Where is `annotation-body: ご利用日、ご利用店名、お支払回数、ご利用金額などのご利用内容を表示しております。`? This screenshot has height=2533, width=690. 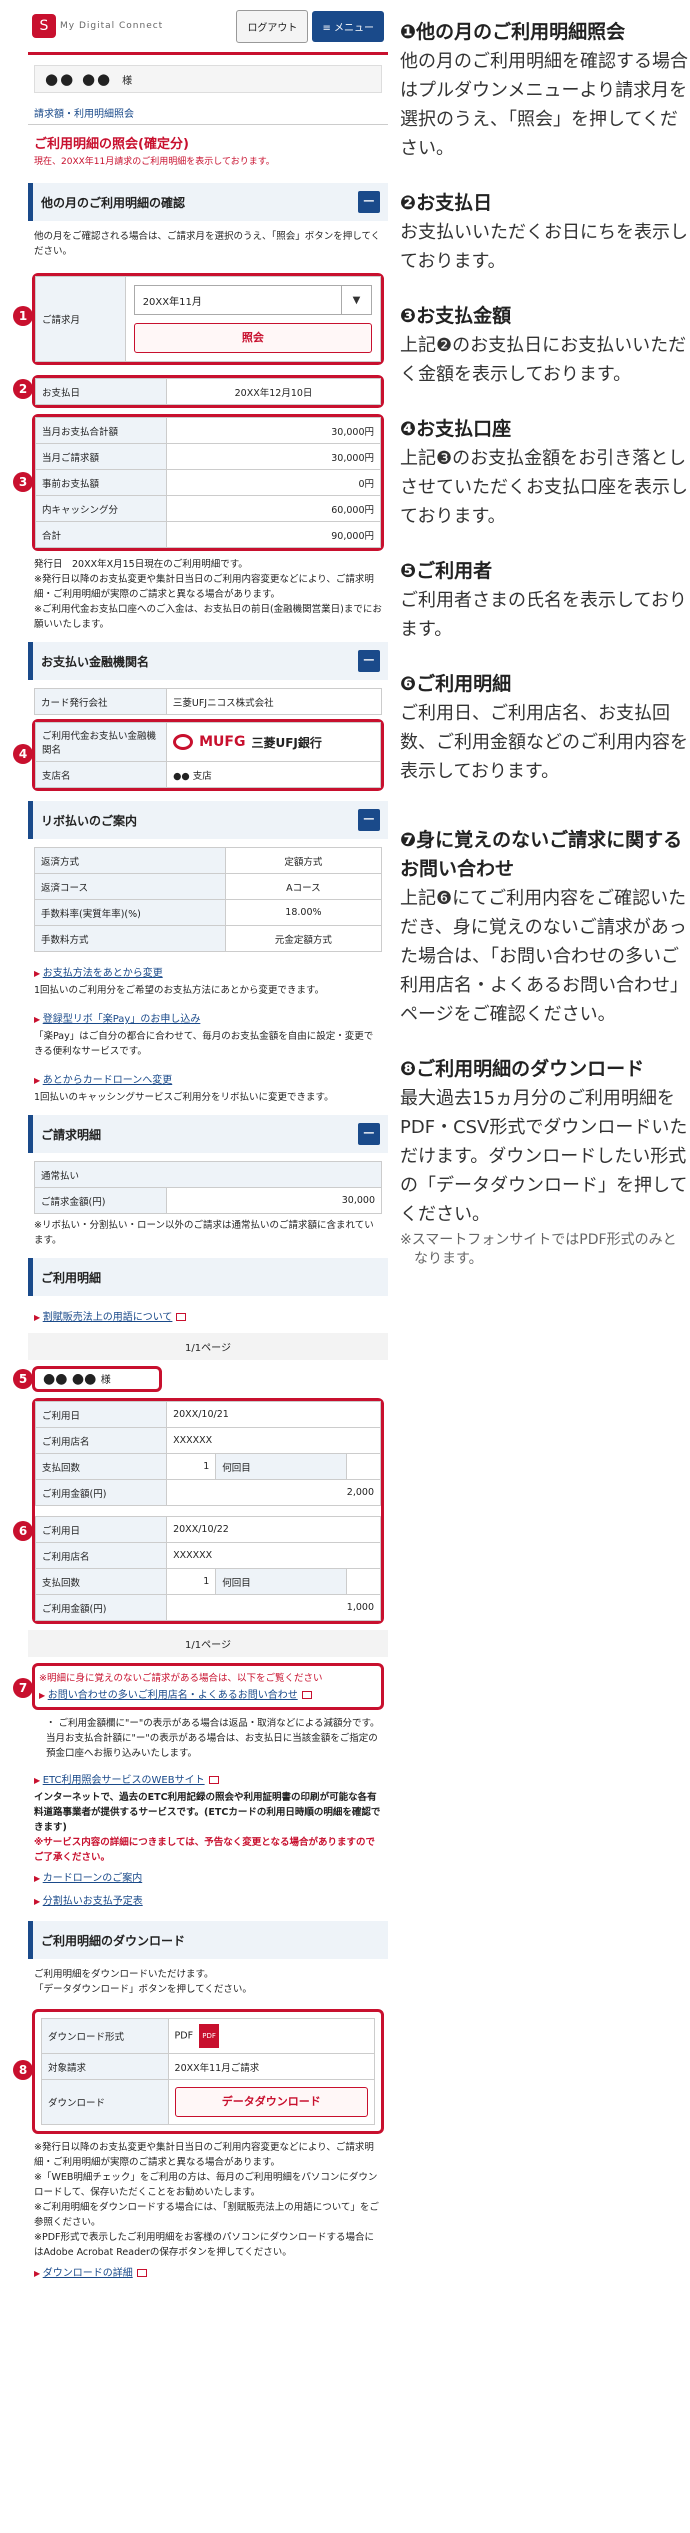 annotation-body: ご利用日、ご利用店名、お支払回数、ご利用金額などのご利用内容を表示しております。 is located at coordinates (544, 742).